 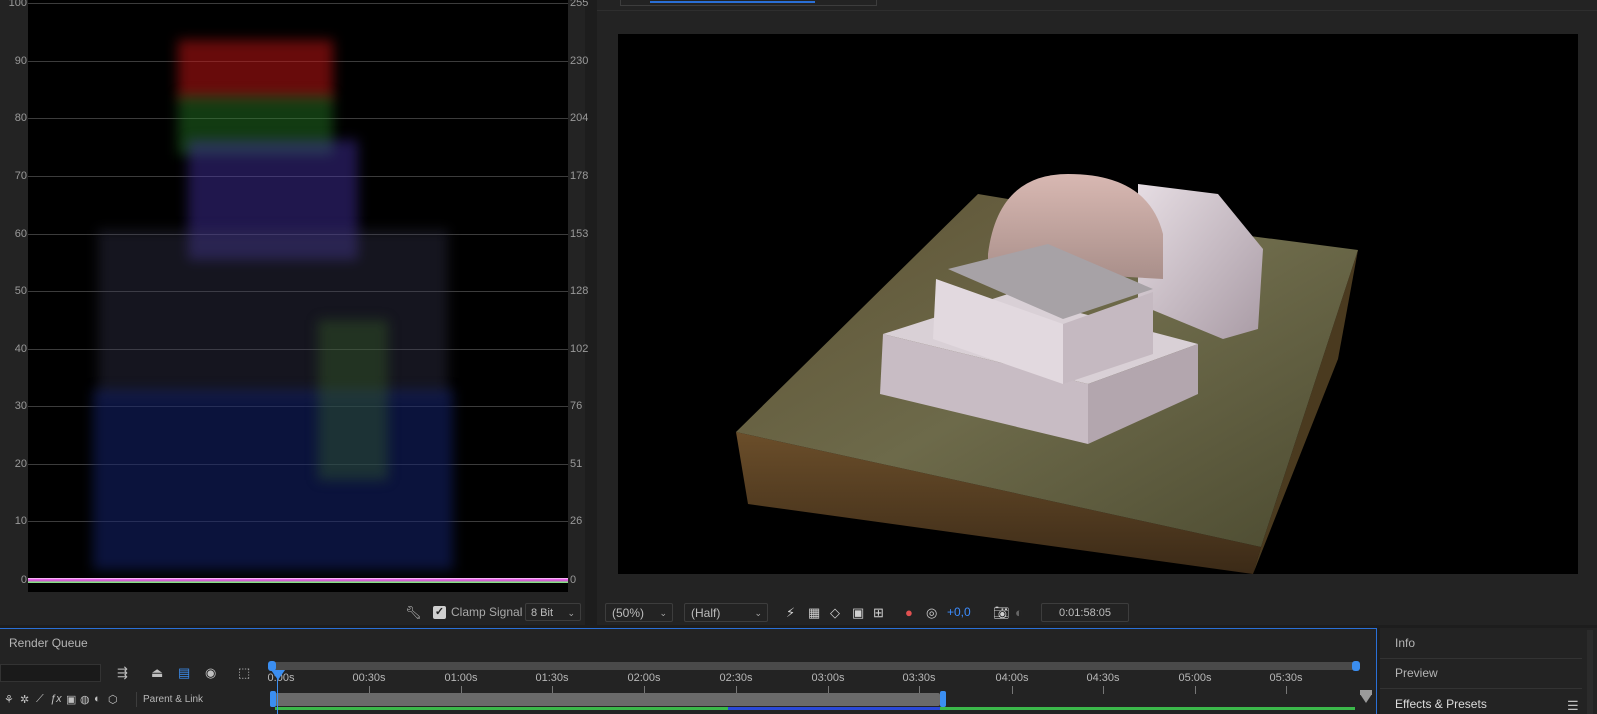 What do you see at coordinates (579, 234) in the screenshot?
I see `scope-tick-right: 153` at bounding box center [579, 234].